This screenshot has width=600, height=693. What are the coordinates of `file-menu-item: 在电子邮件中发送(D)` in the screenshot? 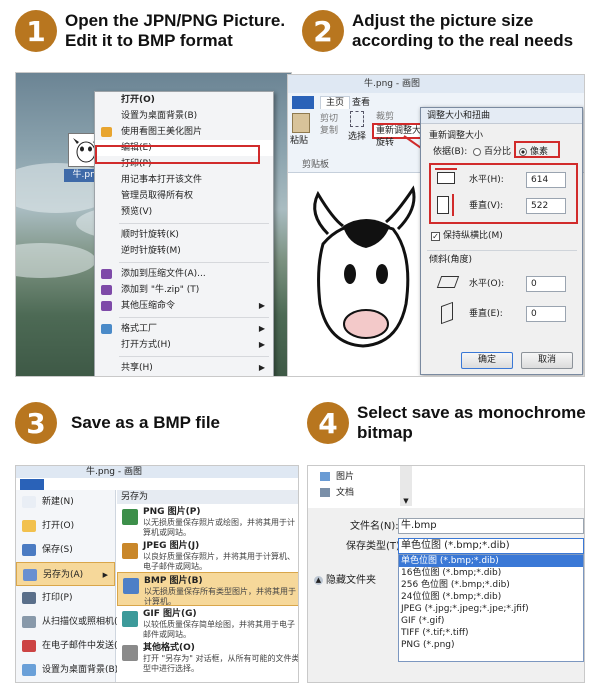 It's located at (72, 646).